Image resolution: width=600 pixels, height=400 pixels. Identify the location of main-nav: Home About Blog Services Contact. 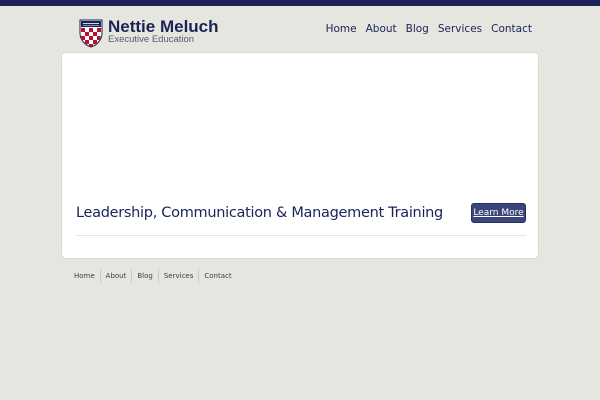
(429, 29).